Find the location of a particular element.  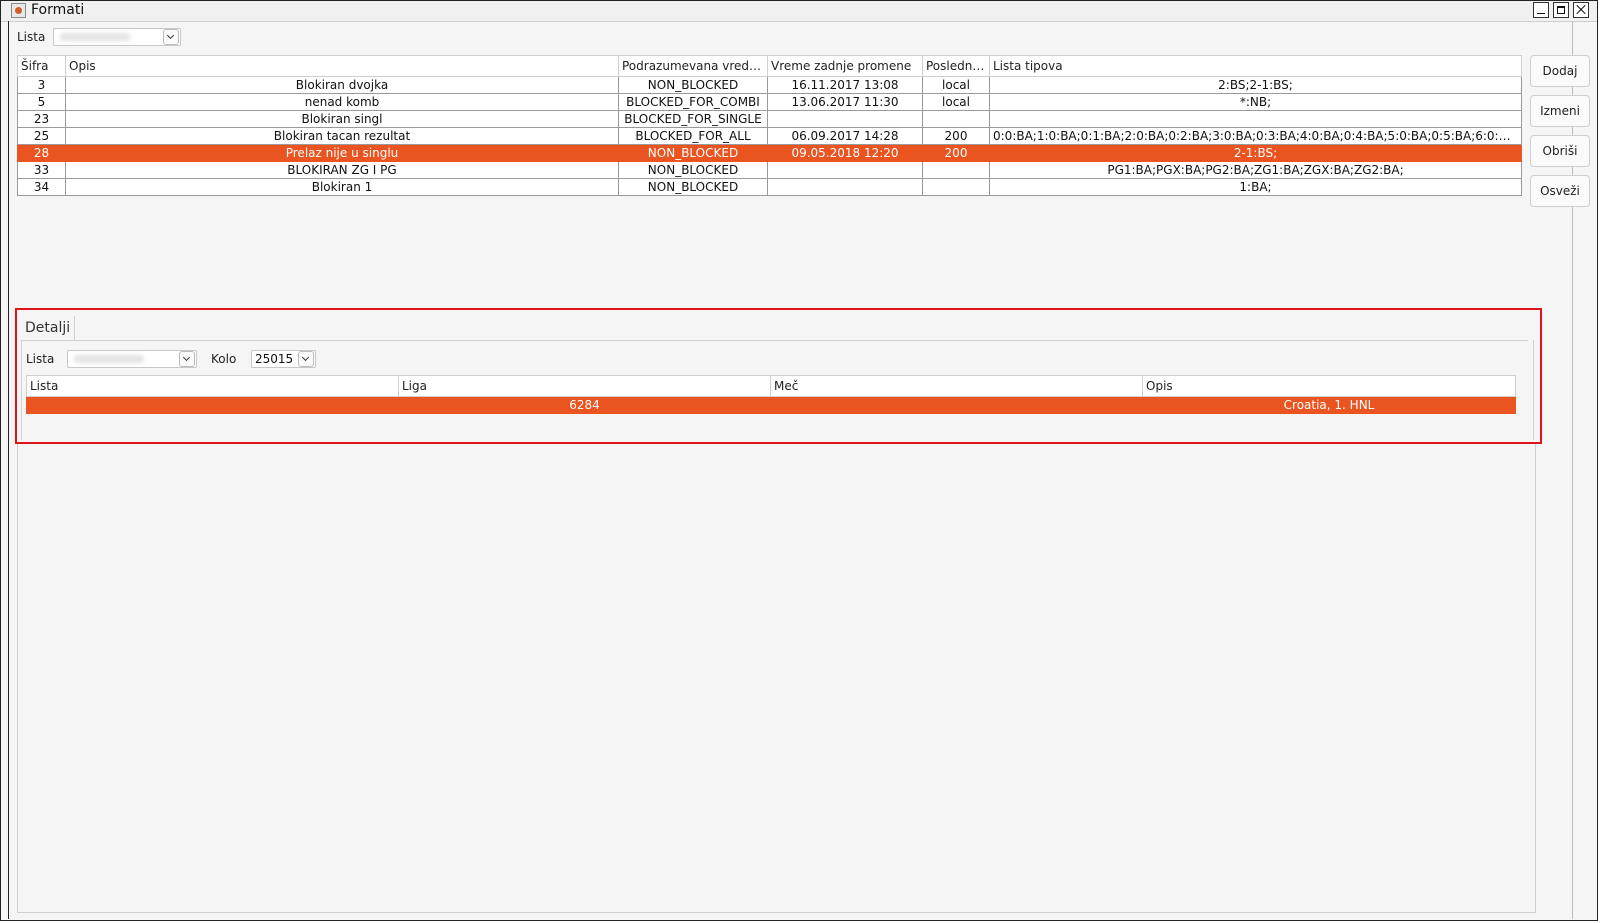

kolo-combo: 25015 is located at coordinates (283, 359).